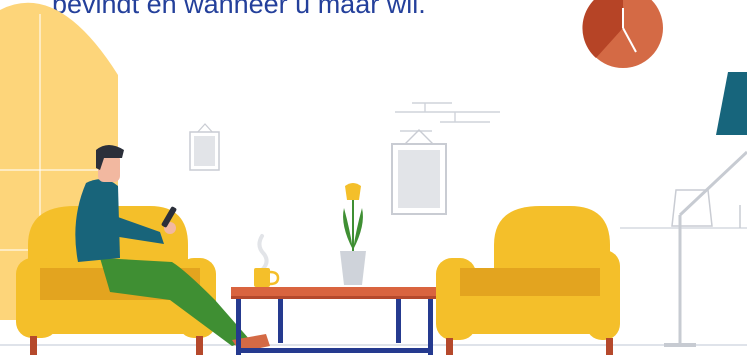 This screenshot has width=747, height=359. What do you see at coordinates (683, 209) in the screenshot?
I see `right-side-shelf` at bounding box center [683, 209].